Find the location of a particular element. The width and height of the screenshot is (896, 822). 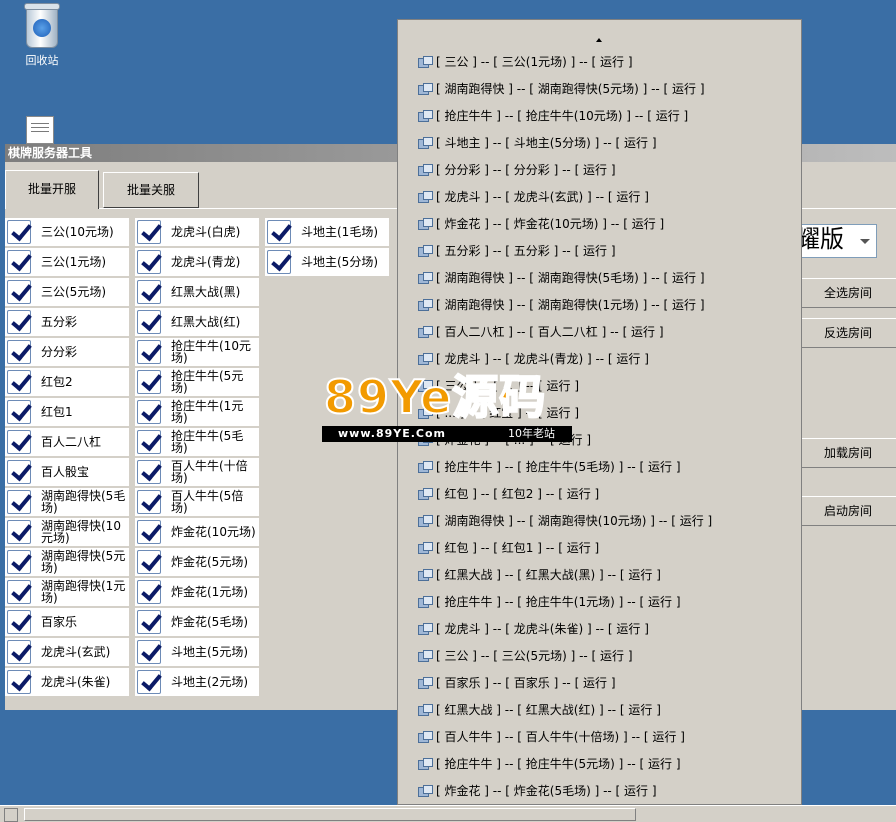

room-checkbox-item: 百人牛牛(5倍场) is located at coordinates (197, 502).